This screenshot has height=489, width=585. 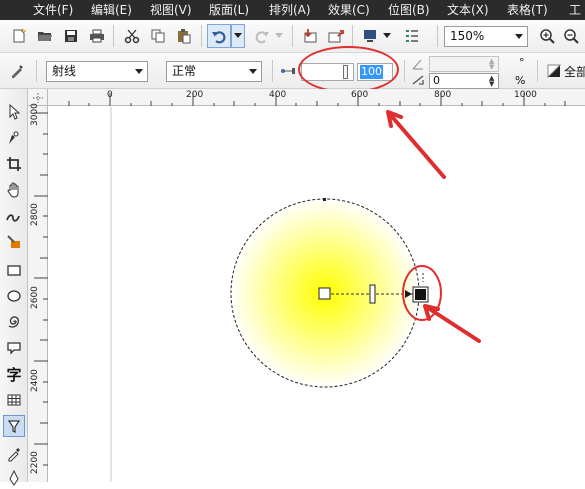 What do you see at coordinates (519, 36) in the screenshot?
I see `zoom-chevron-down-icon` at bounding box center [519, 36].